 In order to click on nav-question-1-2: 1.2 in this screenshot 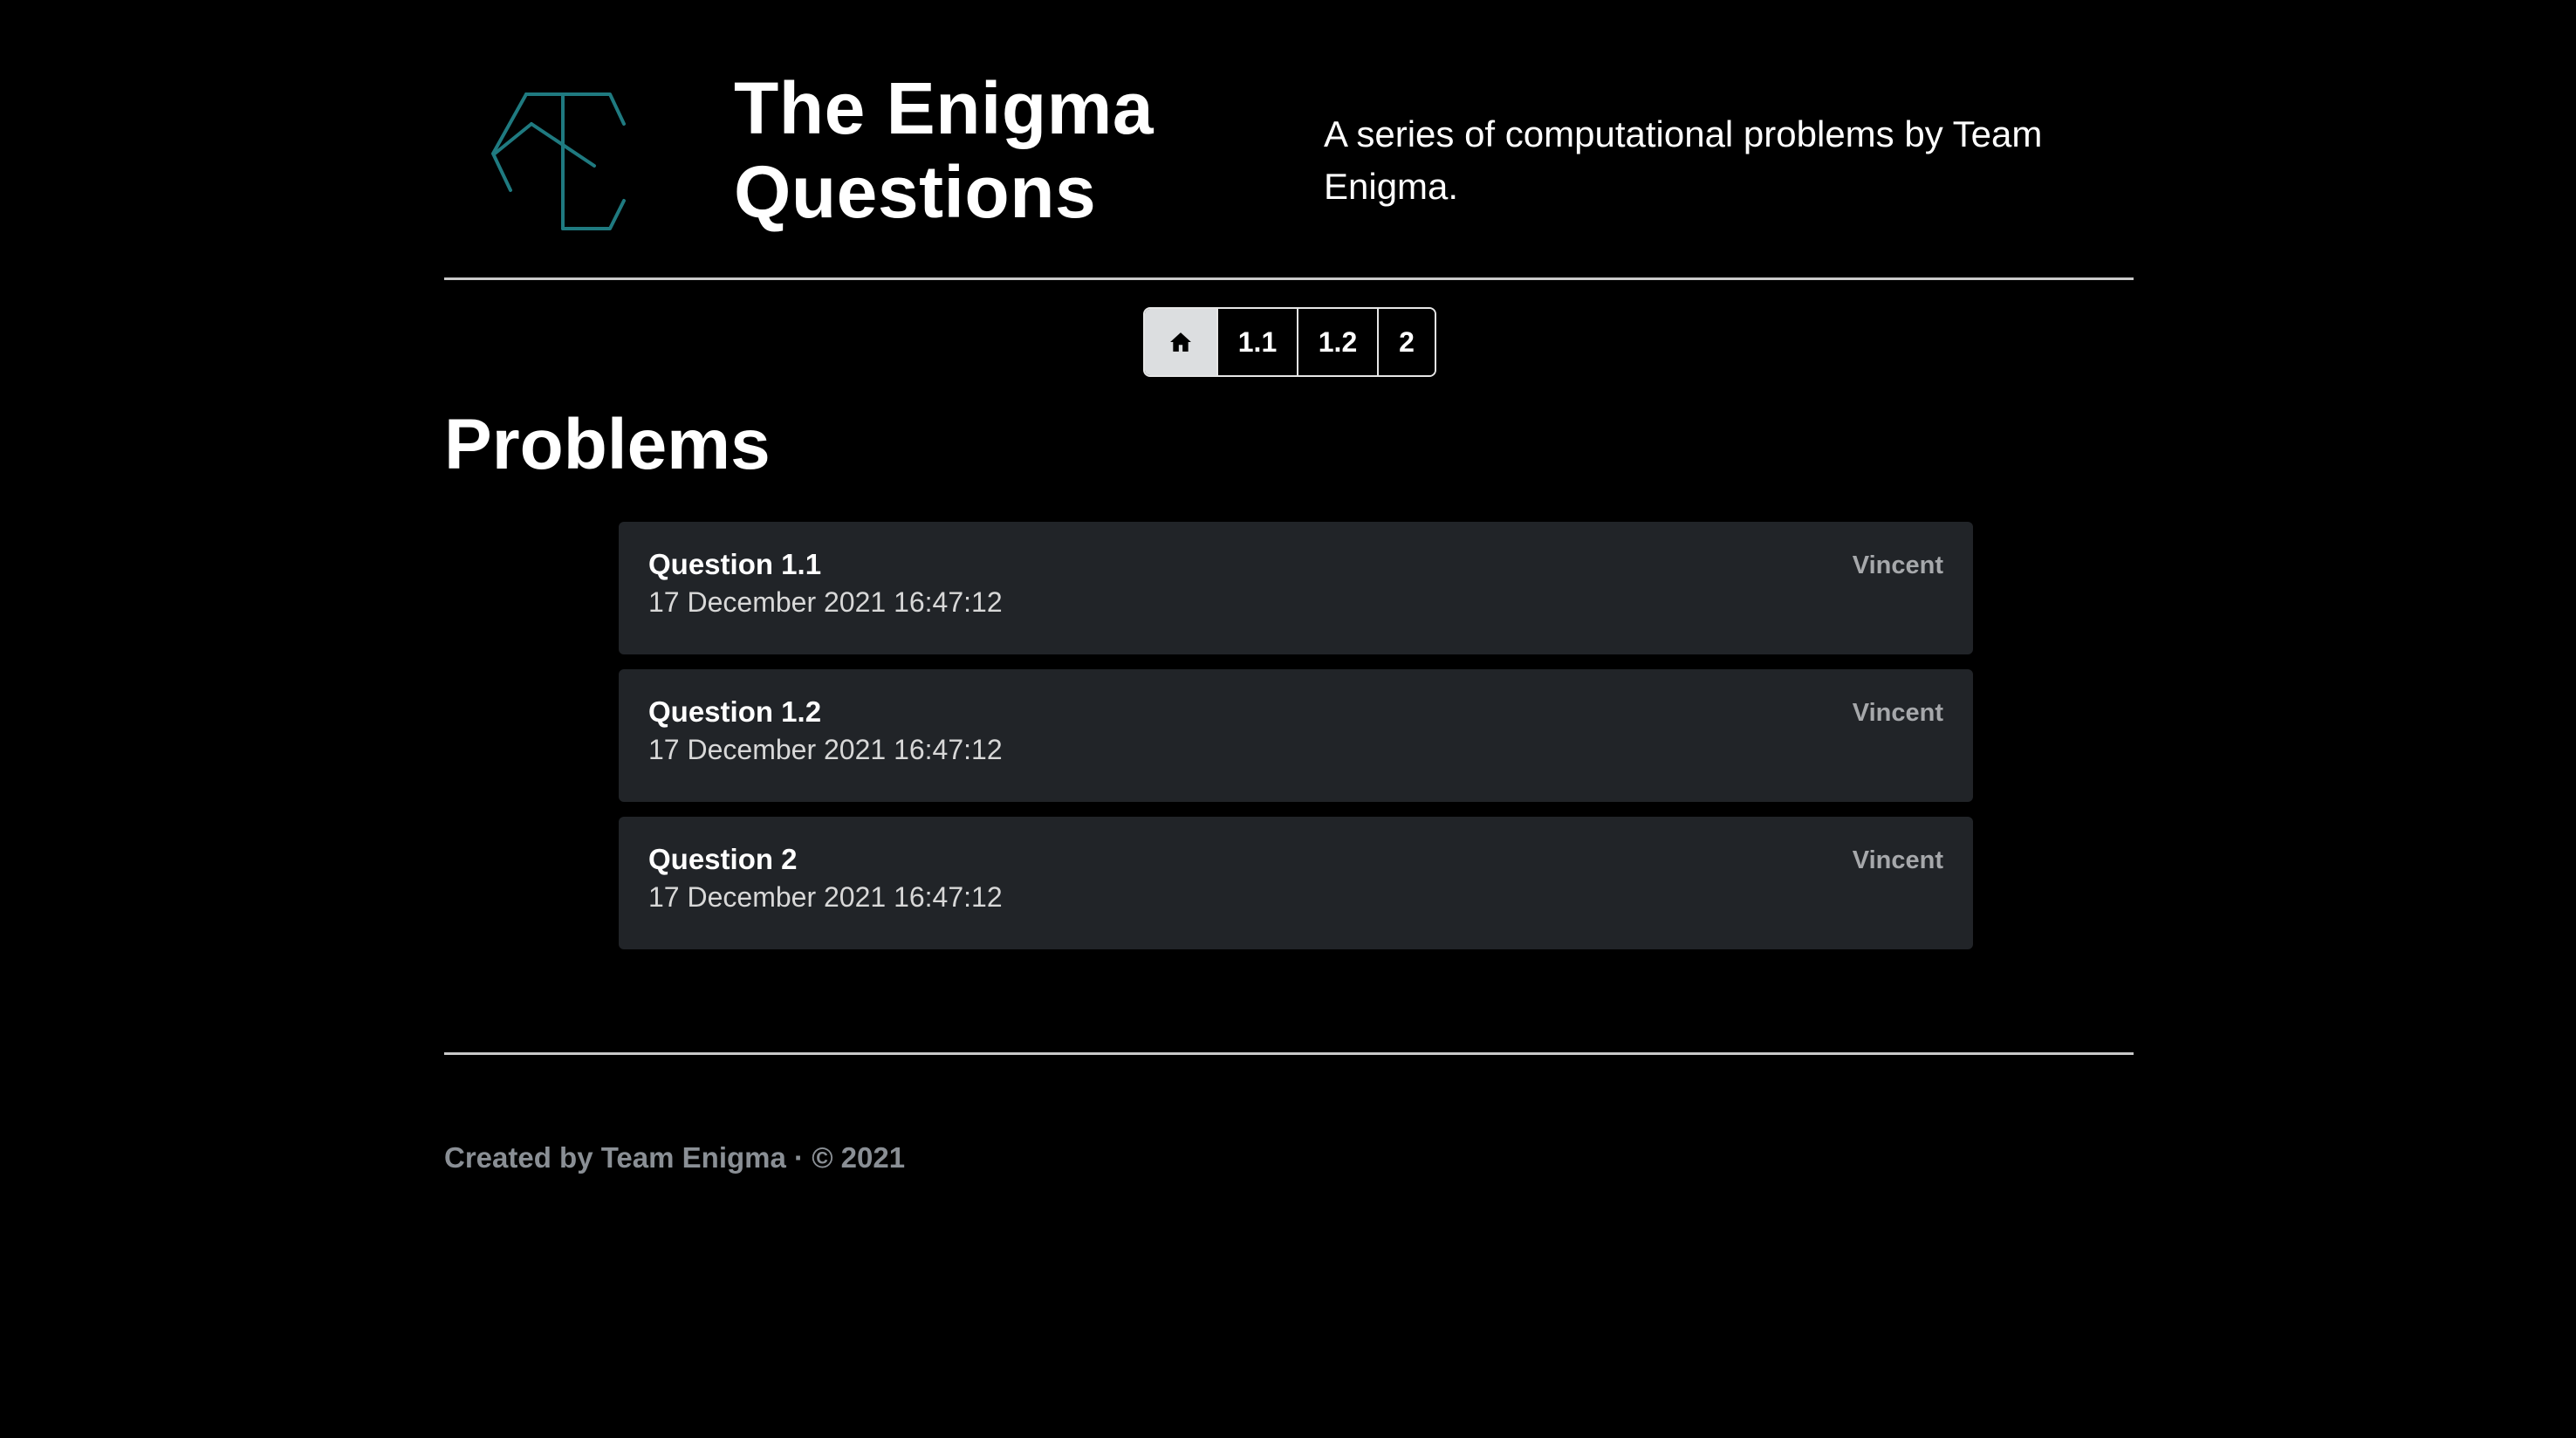, I will do `click(1337, 342)`.